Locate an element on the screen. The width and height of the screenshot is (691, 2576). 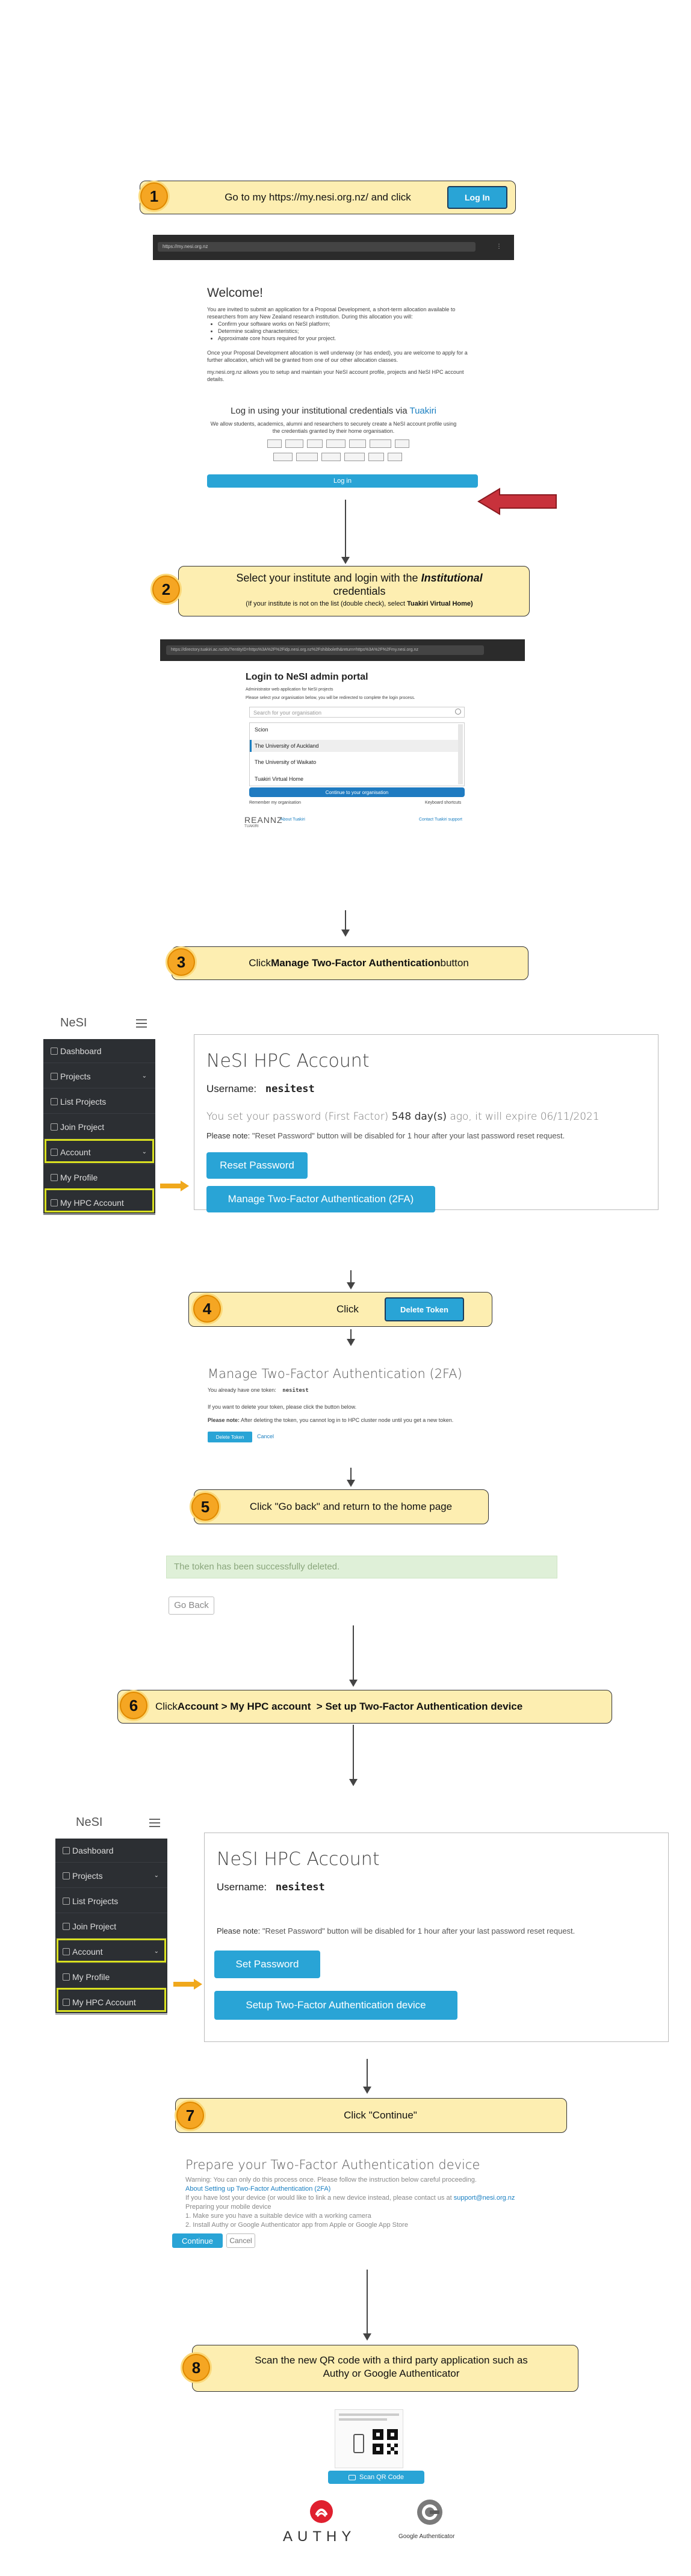
step5-number: 5 is located at coordinates (205, 1506).